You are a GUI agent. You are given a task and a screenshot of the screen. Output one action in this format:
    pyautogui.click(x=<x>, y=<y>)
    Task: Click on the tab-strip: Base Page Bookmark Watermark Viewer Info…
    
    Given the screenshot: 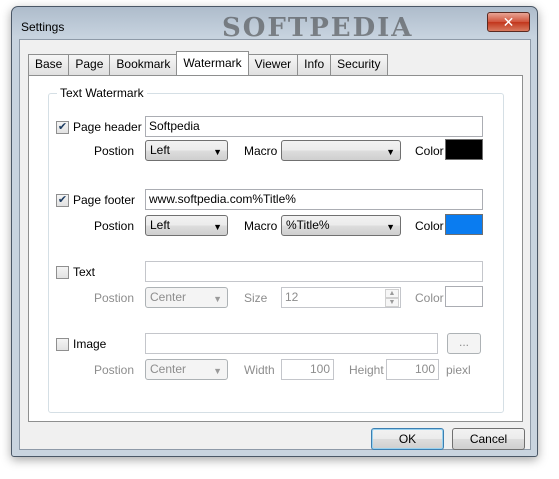 What is the action you would take?
    pyautogui.click(x=208, y=63)
    